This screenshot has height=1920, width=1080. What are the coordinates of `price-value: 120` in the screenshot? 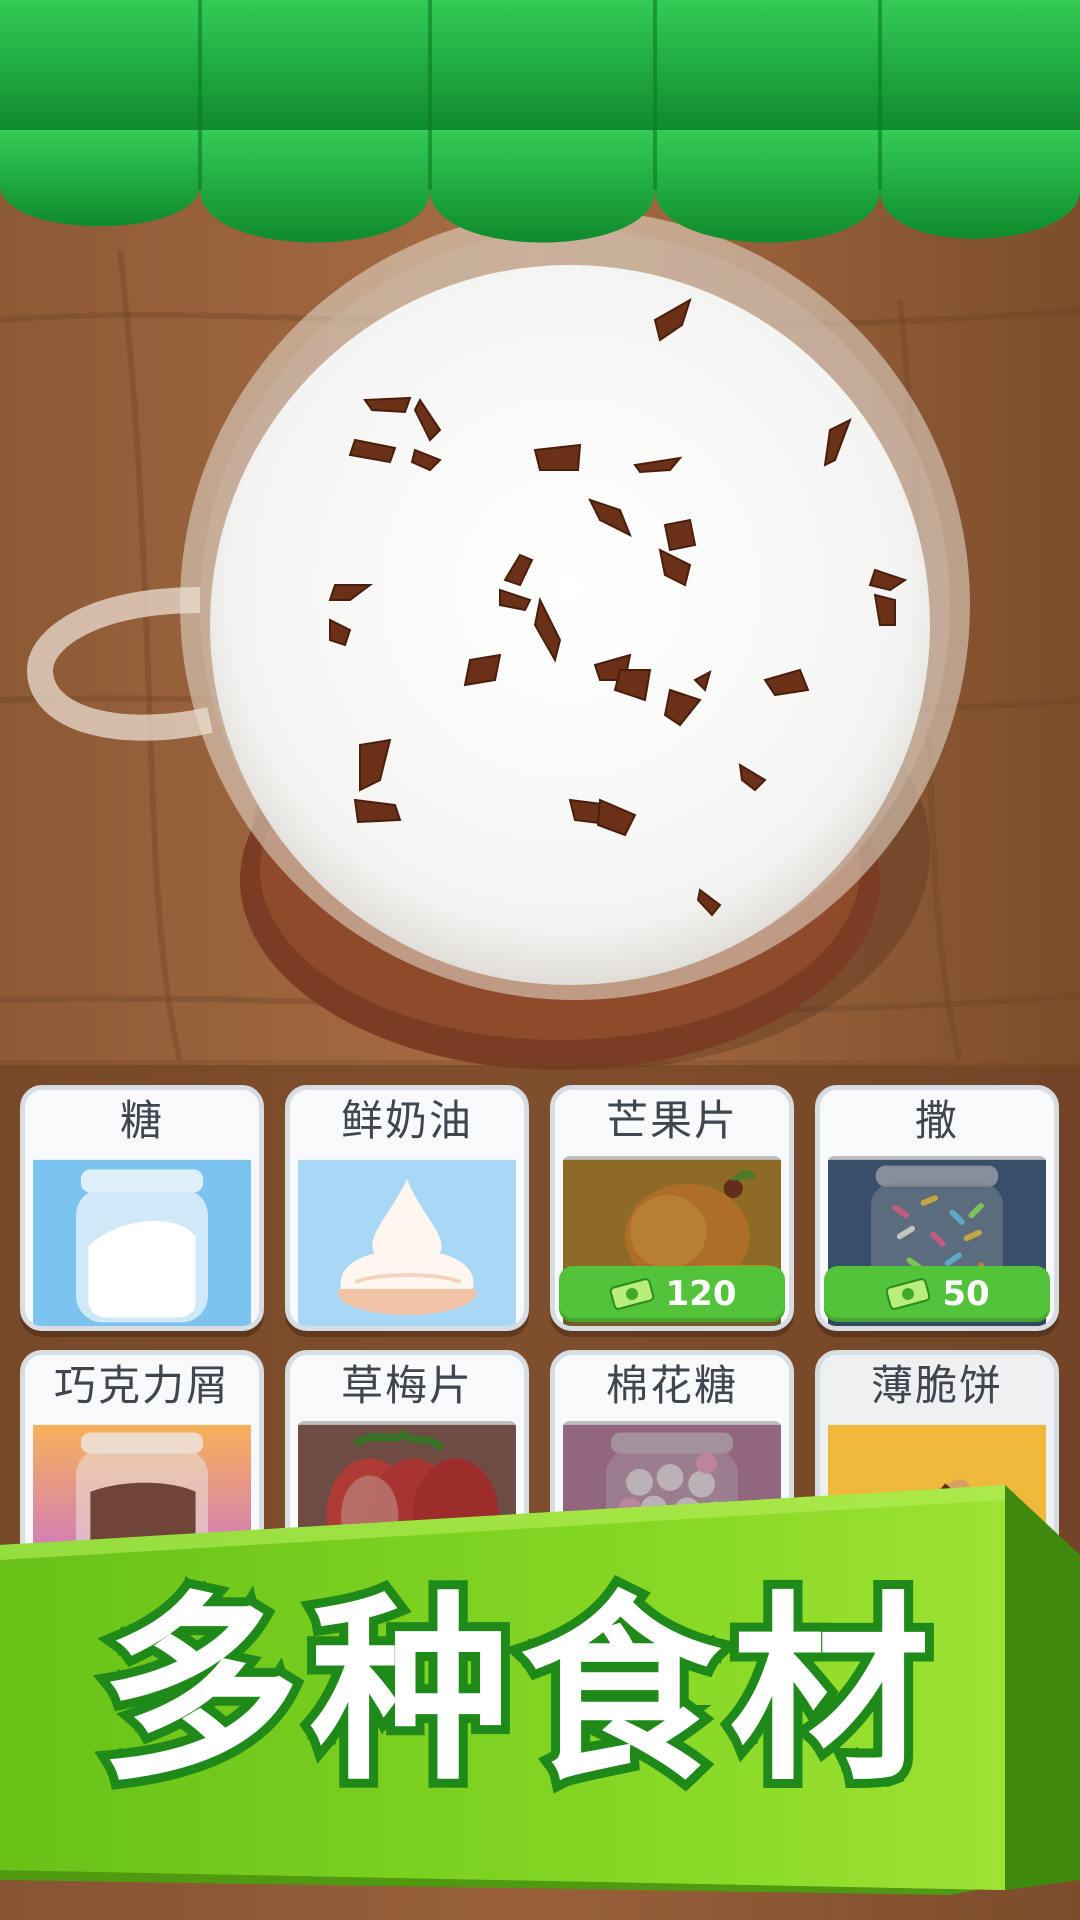 It's located at (701, 1294).